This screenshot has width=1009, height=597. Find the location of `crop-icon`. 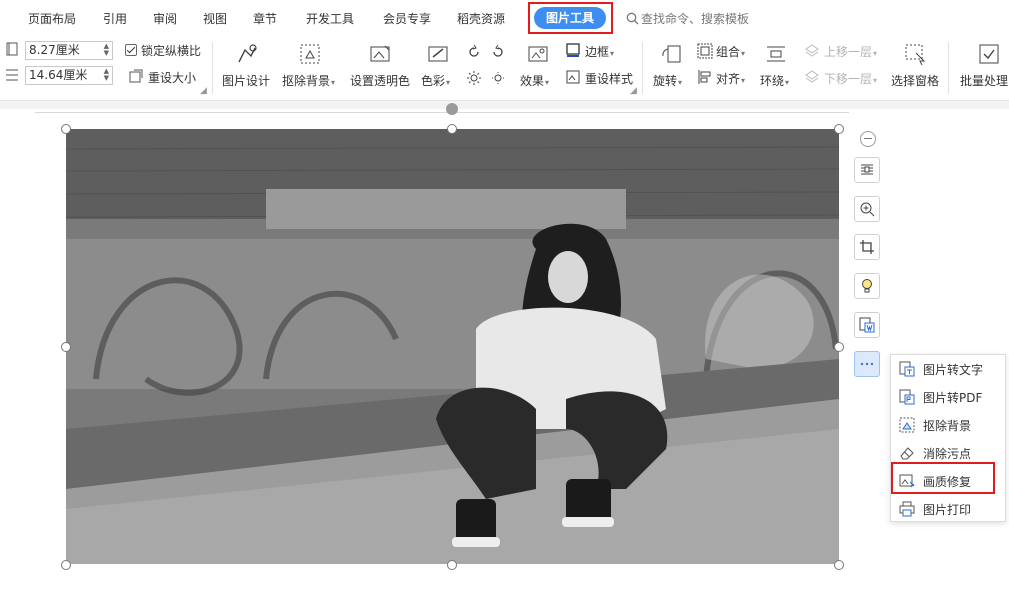

crop-icon is located at coordinates (867, 247).